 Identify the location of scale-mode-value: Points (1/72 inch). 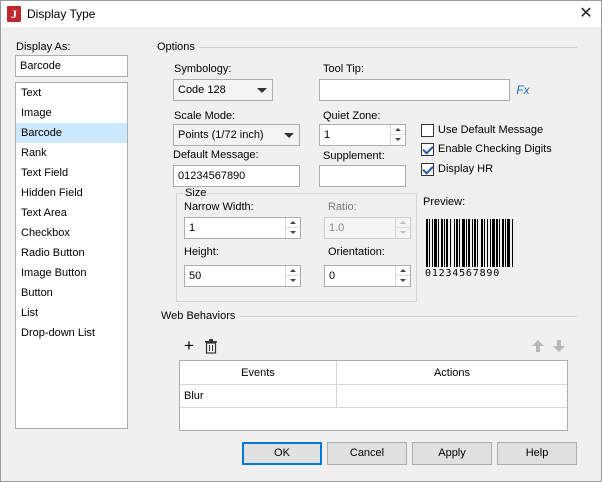
(221, 135).